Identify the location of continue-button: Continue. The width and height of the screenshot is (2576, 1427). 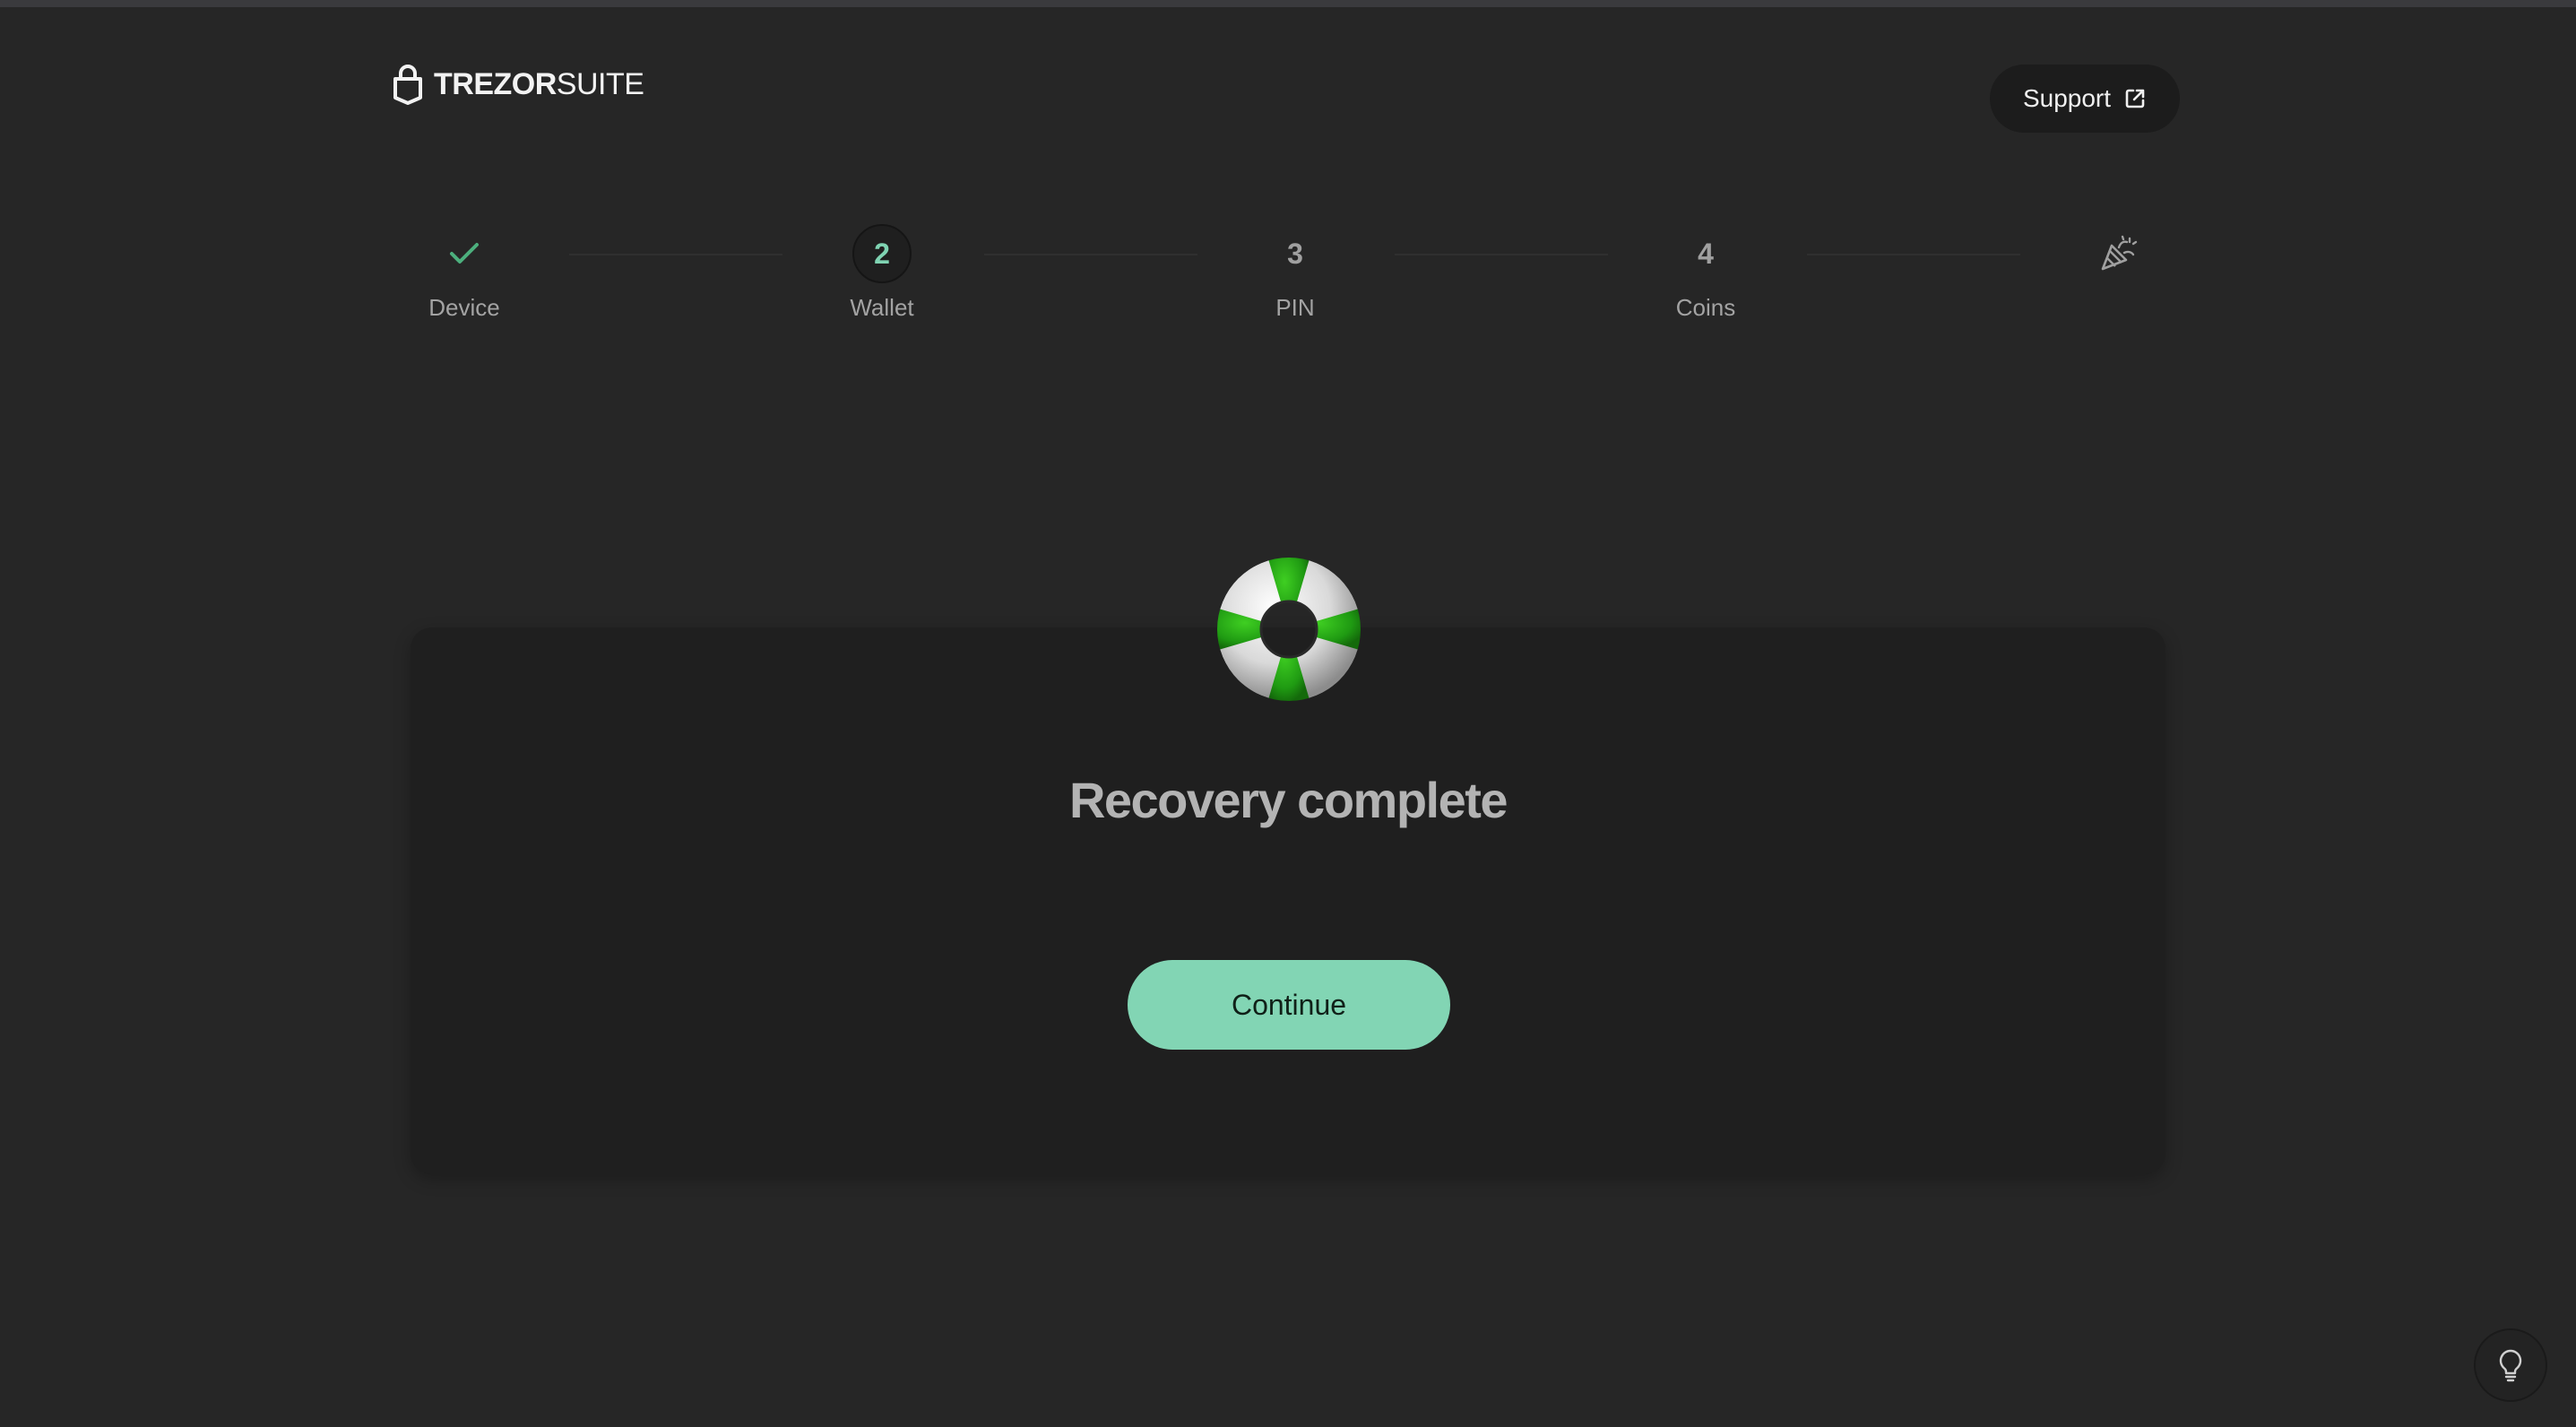
(1289, 1005).